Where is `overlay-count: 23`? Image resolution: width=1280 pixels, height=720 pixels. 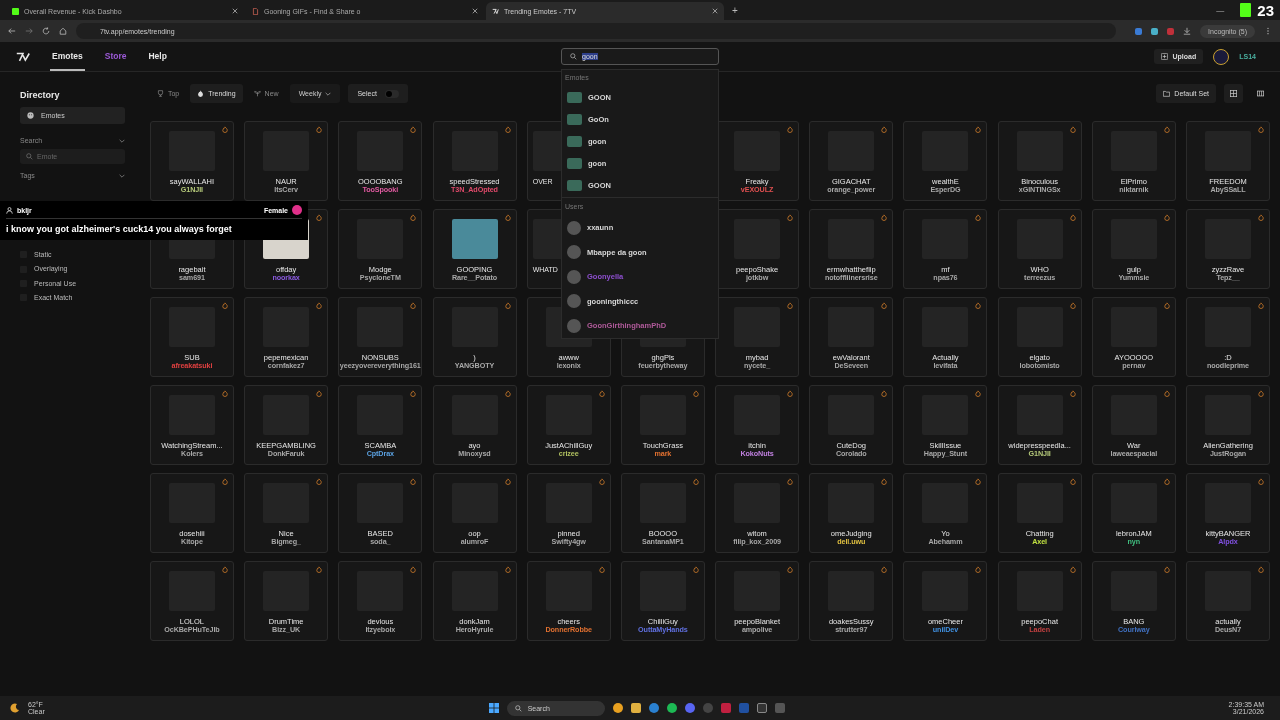
overlay-count: 23 is located at coordinates (1265, 10).